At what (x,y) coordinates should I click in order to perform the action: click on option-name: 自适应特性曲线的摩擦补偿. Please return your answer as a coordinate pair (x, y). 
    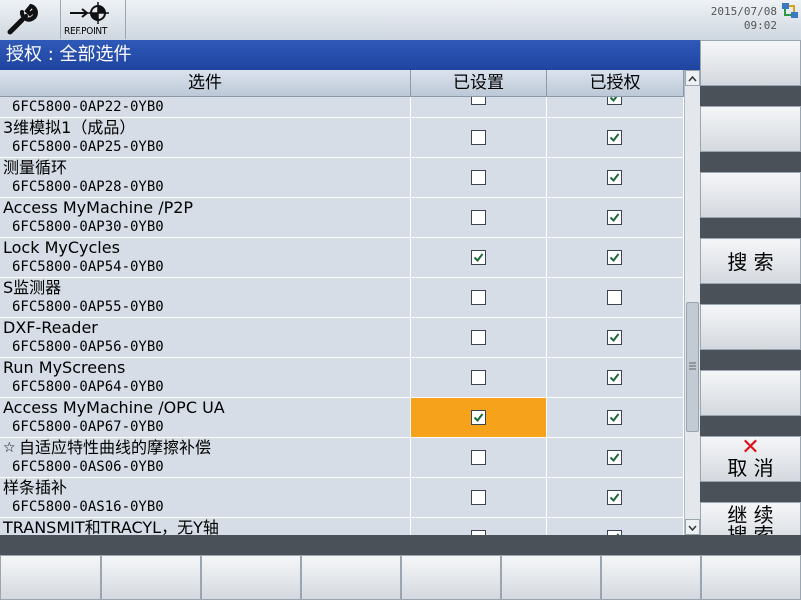
    Looking at the image, I should click on (115, 447).